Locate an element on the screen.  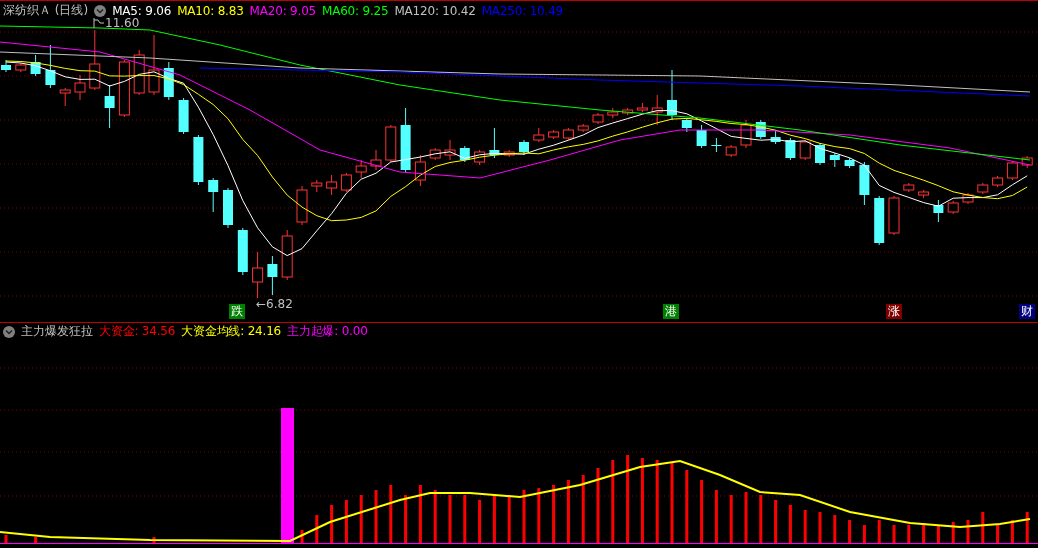
high-price-label: 11.60 is located at coordinates (122, 23).